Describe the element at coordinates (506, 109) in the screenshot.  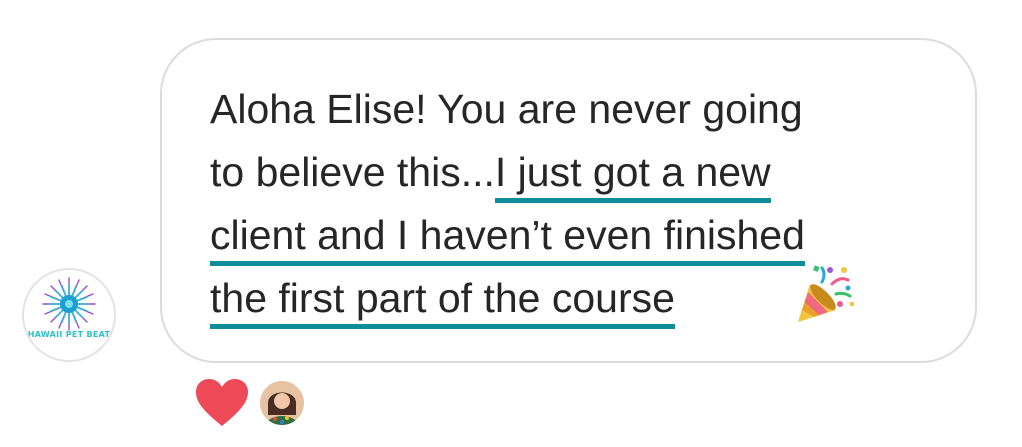
I see `message-line-1: Aloha Elise! You are never going` at that location.